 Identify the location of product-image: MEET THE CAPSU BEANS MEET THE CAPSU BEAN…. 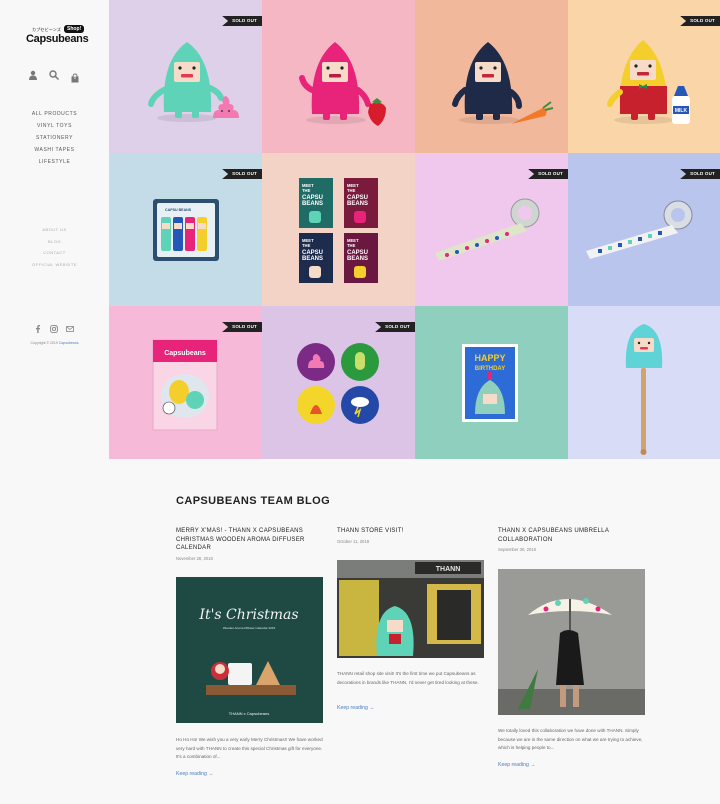
(338, 230).